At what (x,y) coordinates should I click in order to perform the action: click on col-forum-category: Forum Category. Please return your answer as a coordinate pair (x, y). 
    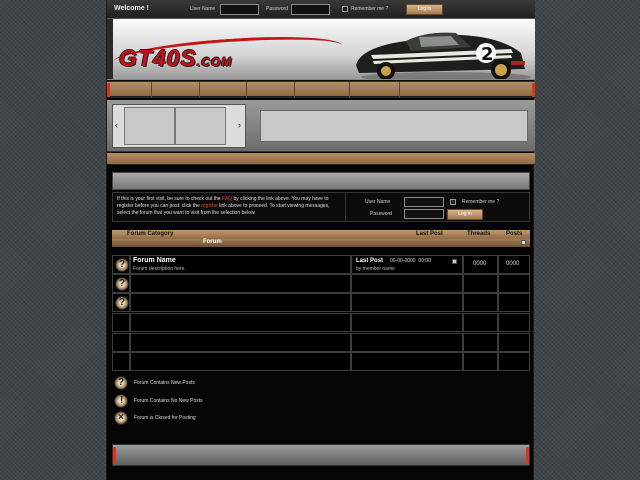
    Looking at the image, I should click on (150, 234).